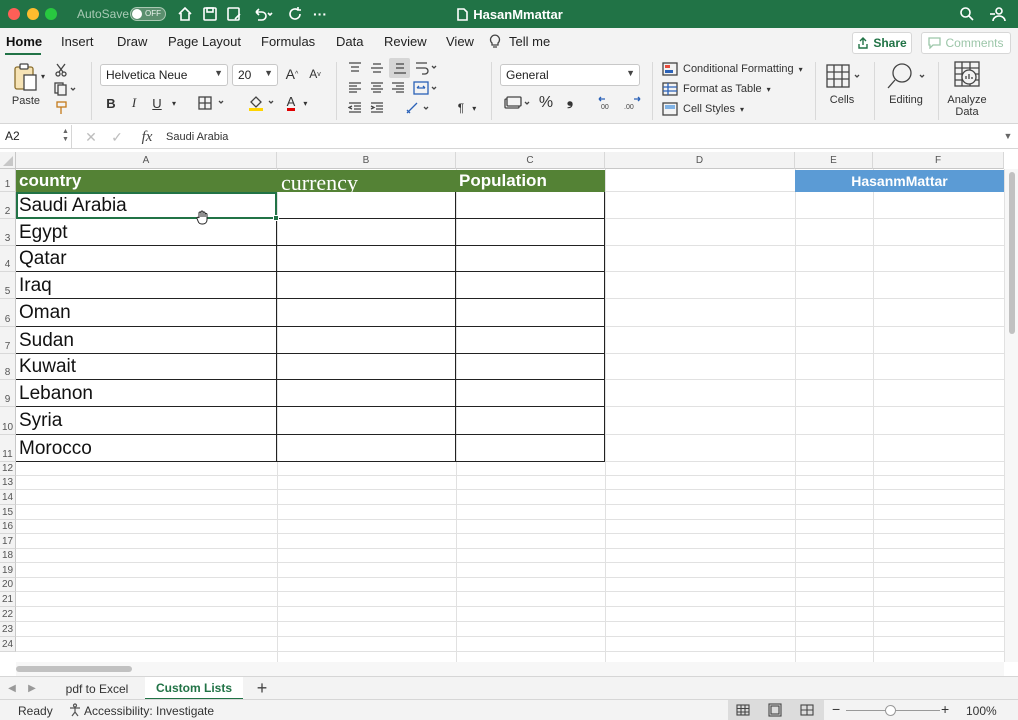 This screenshot has width=1018, height=720. I want to click on align-left-icon, so click(355, 88).